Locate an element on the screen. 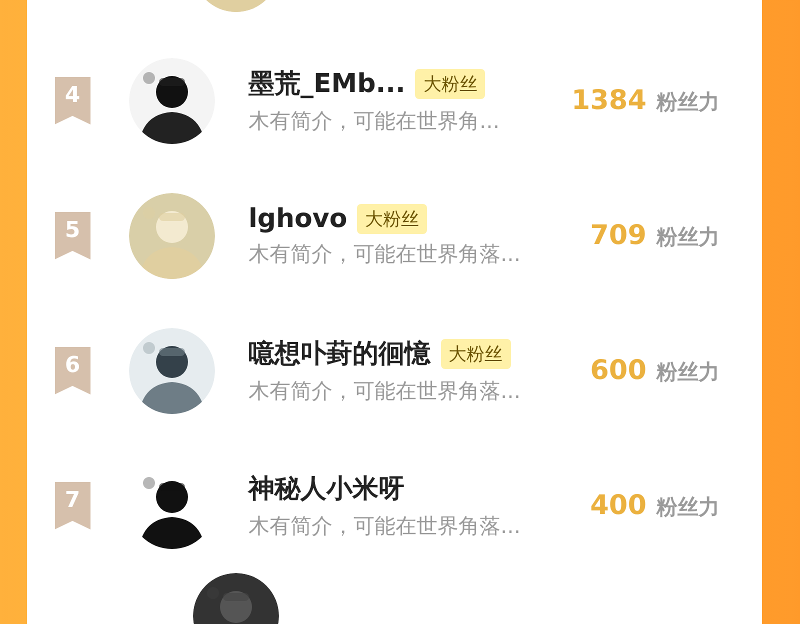  user-name: 噫想卟葑的徊憶 is located at coordinates (339, 354).